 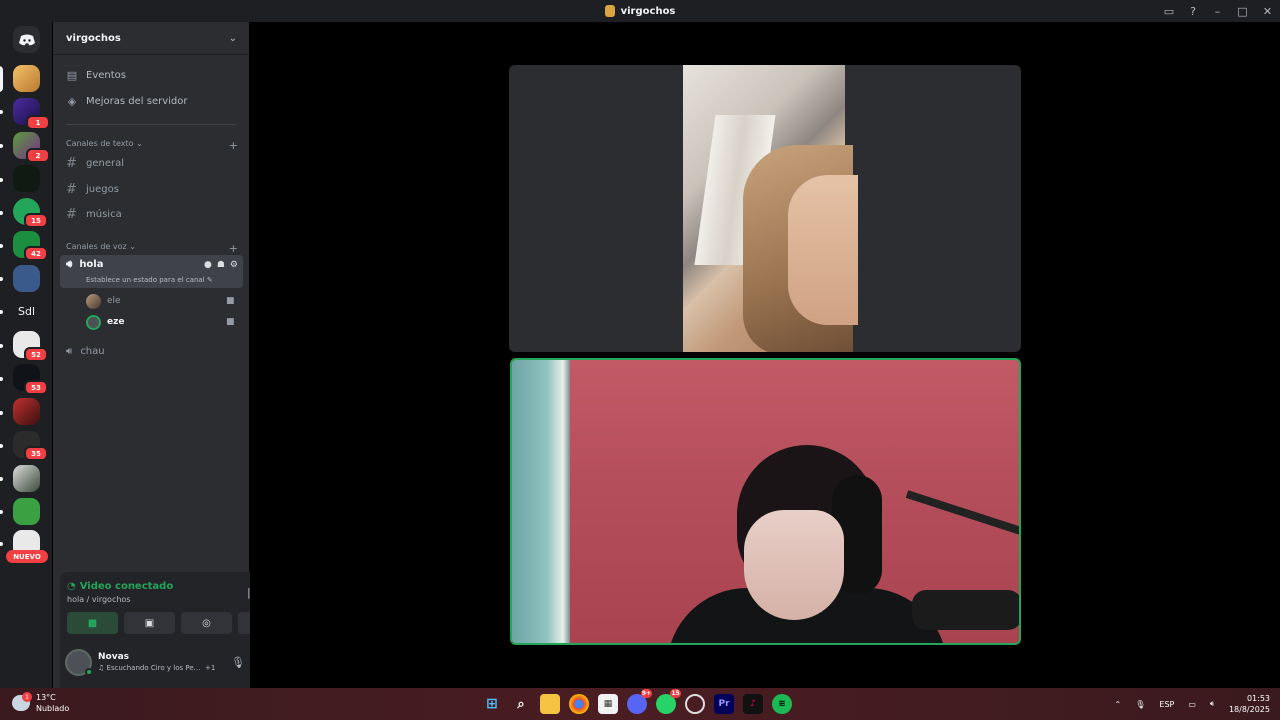 I want to click on video-feed, so click(x=770, y=208).